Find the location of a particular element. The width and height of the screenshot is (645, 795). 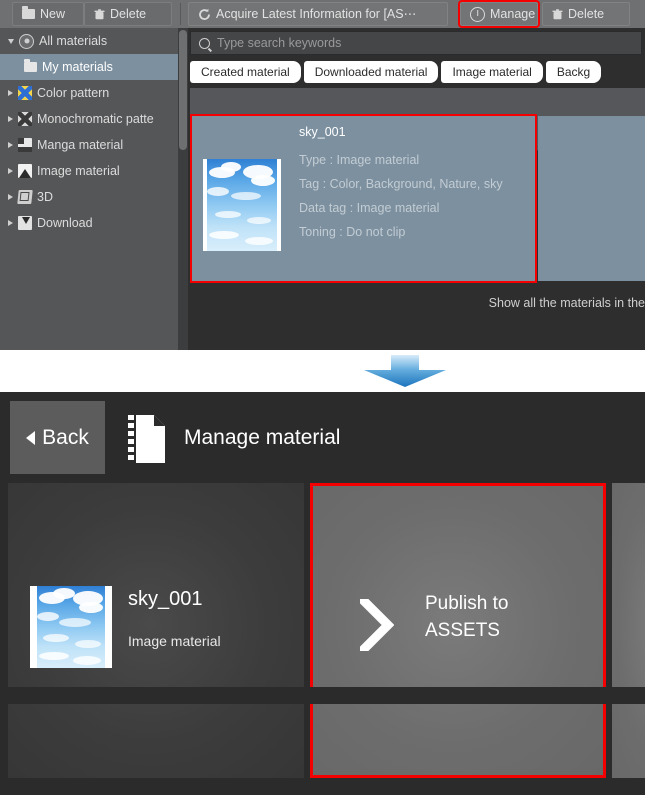

acquire-latest-info-button: Acquire Latest Information for [AS⋯ is located at coordinates (318, 14).